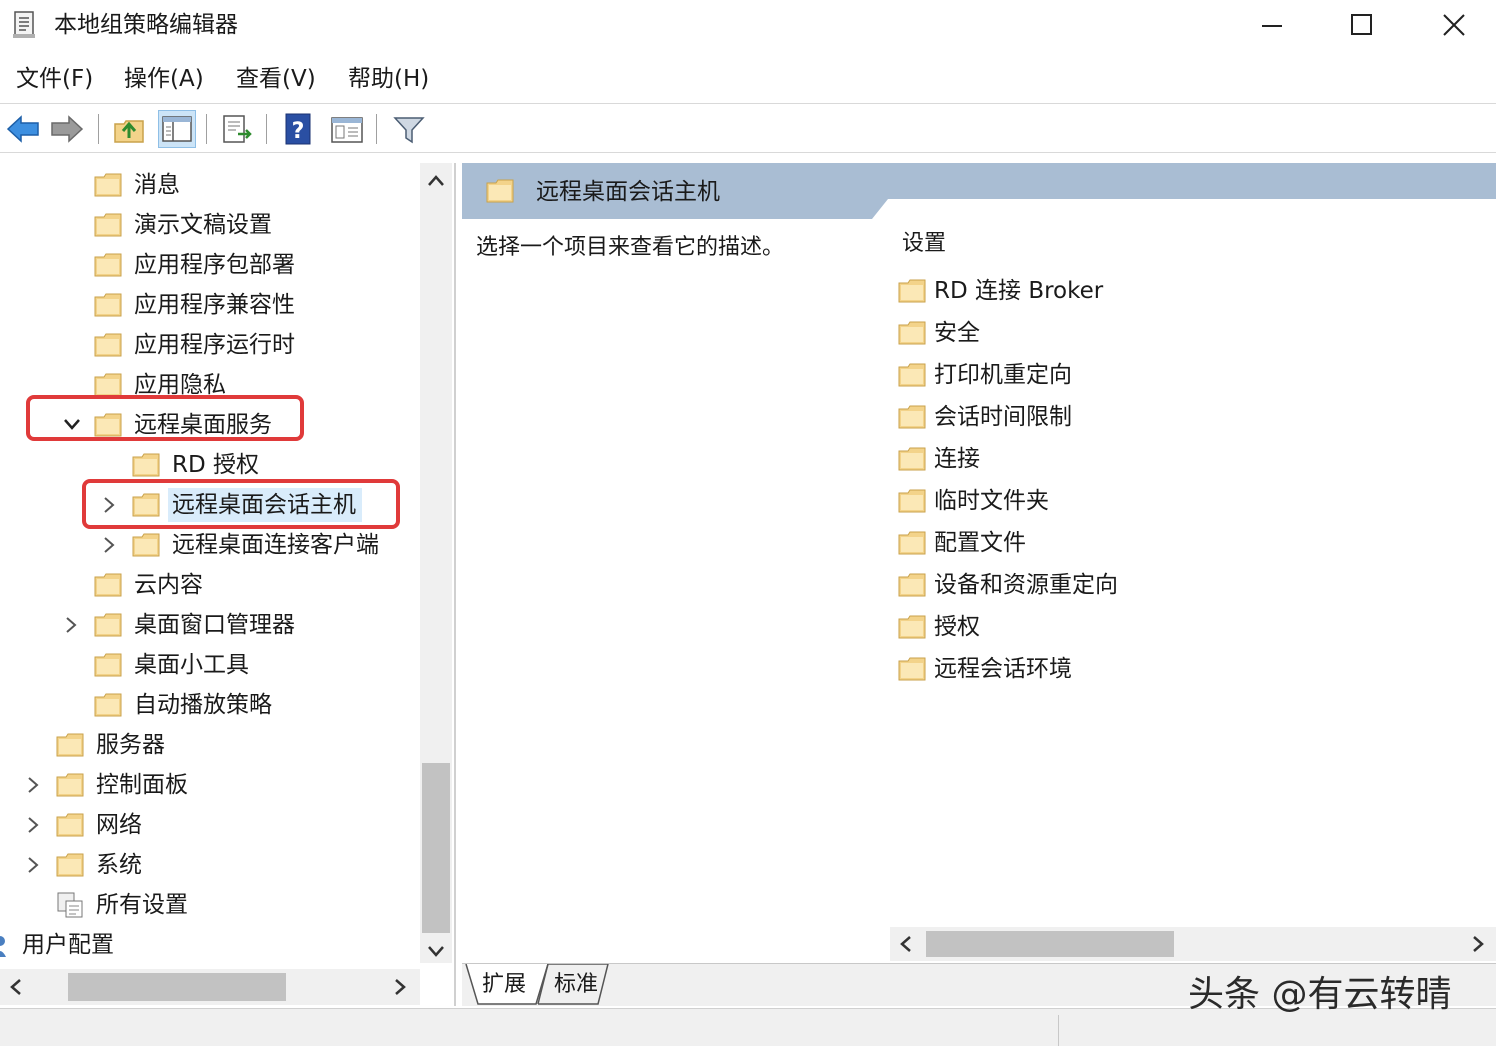  What do you see at coordinates (1146, 291) in the screenshot?
I see `settings-list-item: RD 连接 Broker` at bounding box center [1146, 291].